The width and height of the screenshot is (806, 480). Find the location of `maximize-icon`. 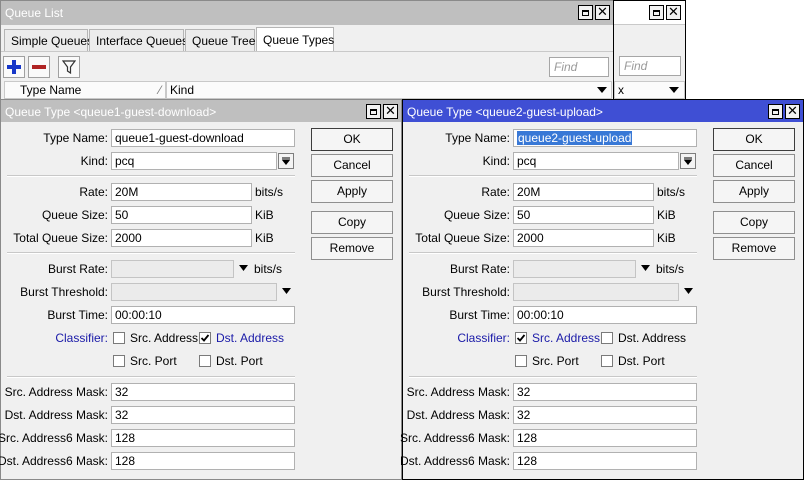

maximize-icon is located at coordinates (585, 12).